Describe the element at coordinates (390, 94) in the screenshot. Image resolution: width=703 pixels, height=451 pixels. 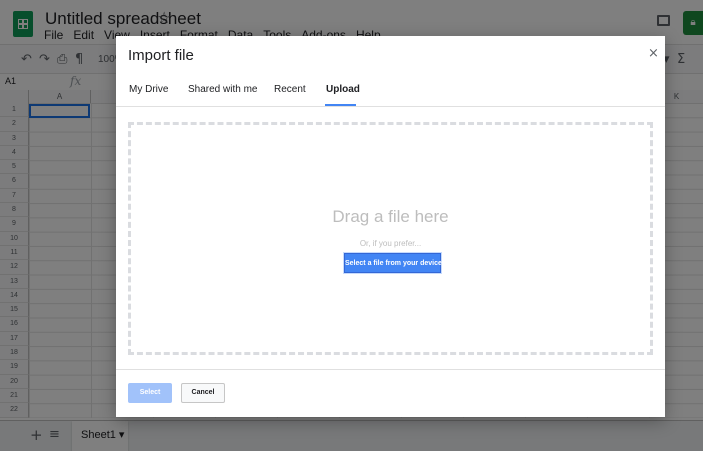
I see `import-tabs: My Drive Shared with me Recent Upload` at that location.